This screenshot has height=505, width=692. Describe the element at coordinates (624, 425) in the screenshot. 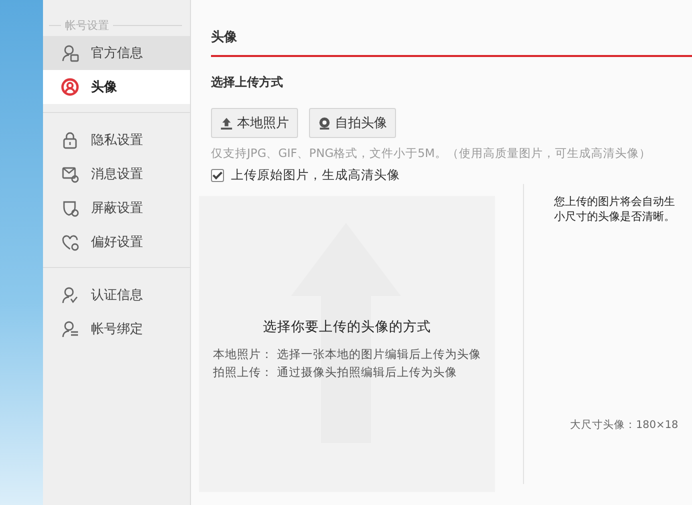

I see `size-label: 大尺寸头像：180×18` at that location.